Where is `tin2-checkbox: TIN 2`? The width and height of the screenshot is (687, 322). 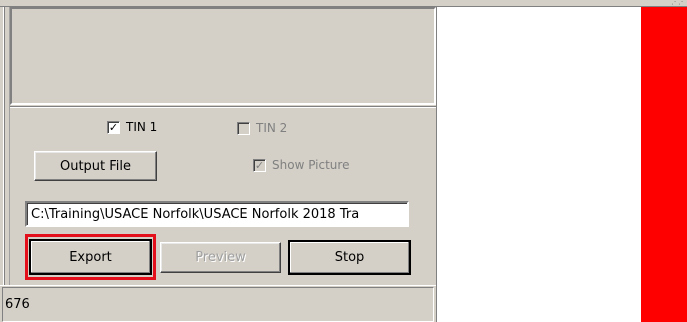
tin2-checkbox: TIN 2 is located at coordinates (262, 128).